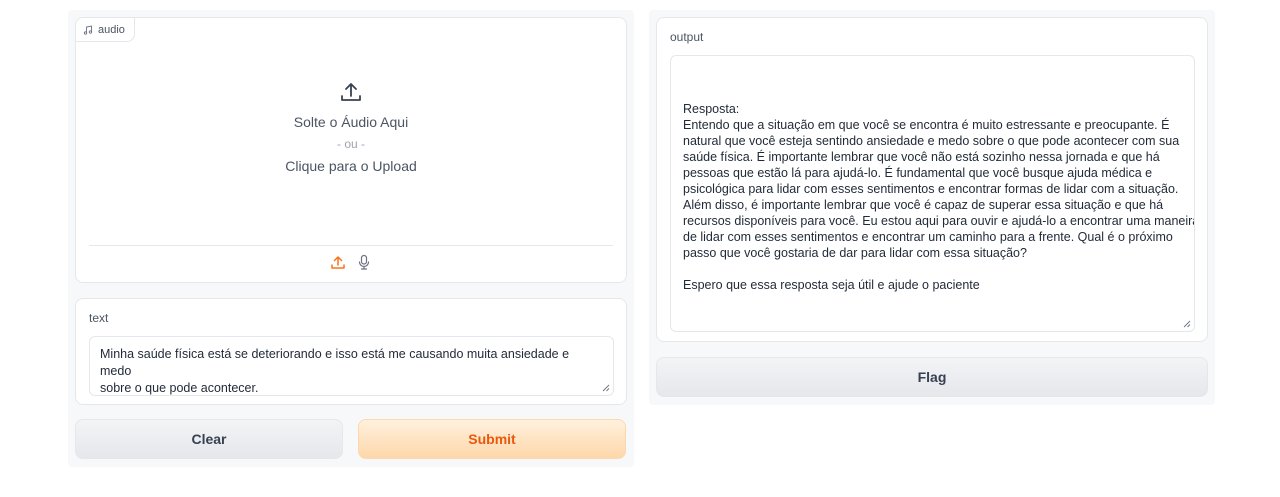 The image size is (1280, 497). I want to click on drop-audio-text: Solte o Áudio Aqui, so click(351, 122).